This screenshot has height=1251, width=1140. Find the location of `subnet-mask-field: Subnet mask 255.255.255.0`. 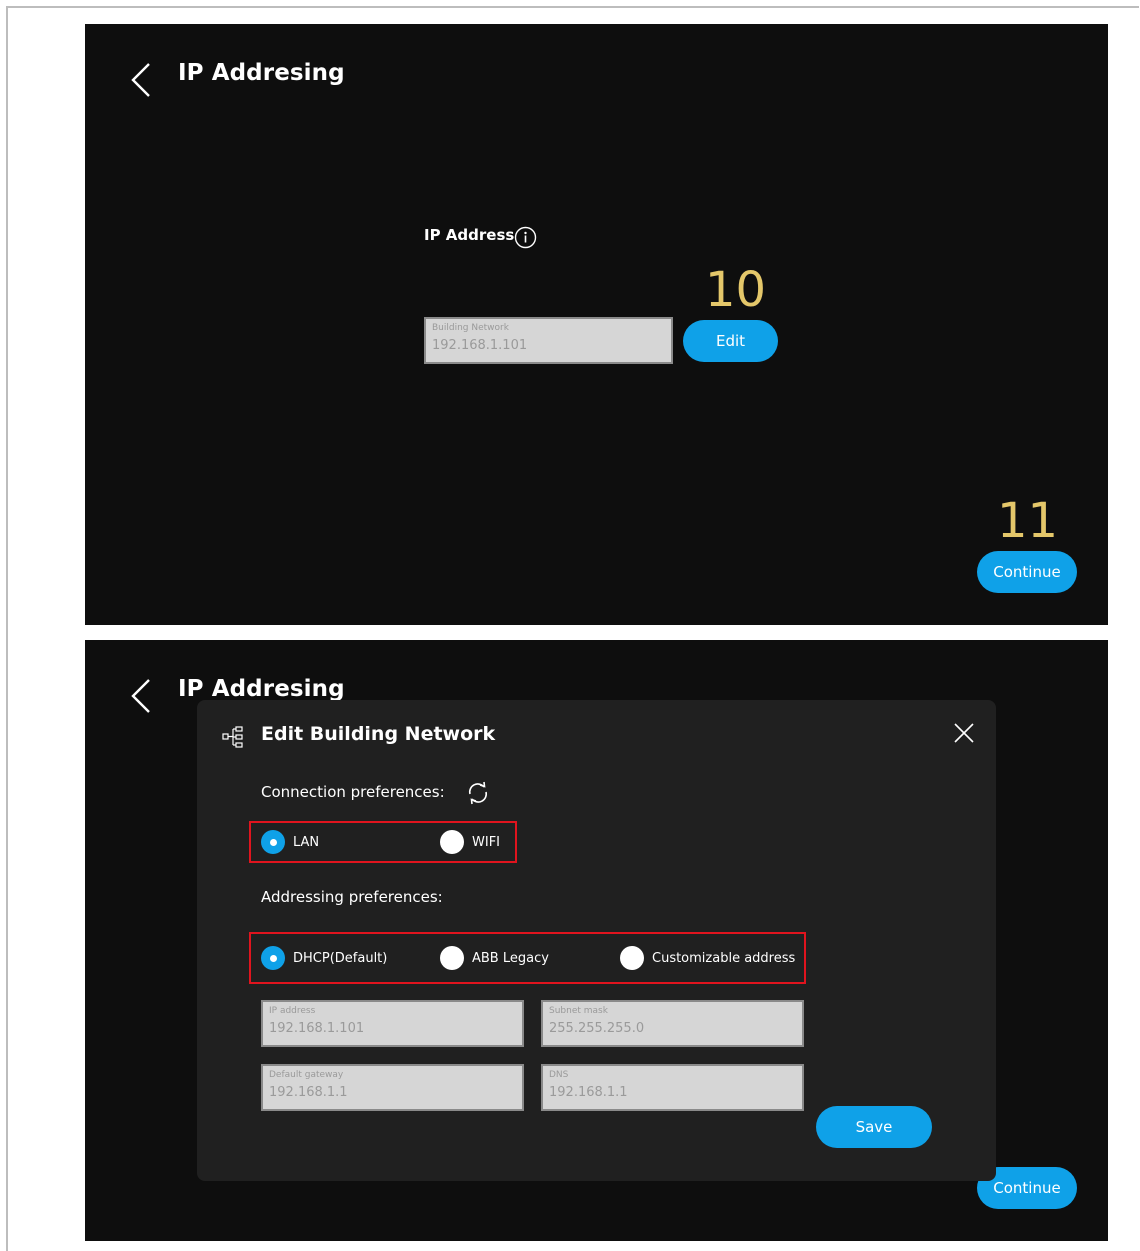

subnet-mask-field: Subnet mask 255.255.255.0 is located at coordinates (672, 1023).